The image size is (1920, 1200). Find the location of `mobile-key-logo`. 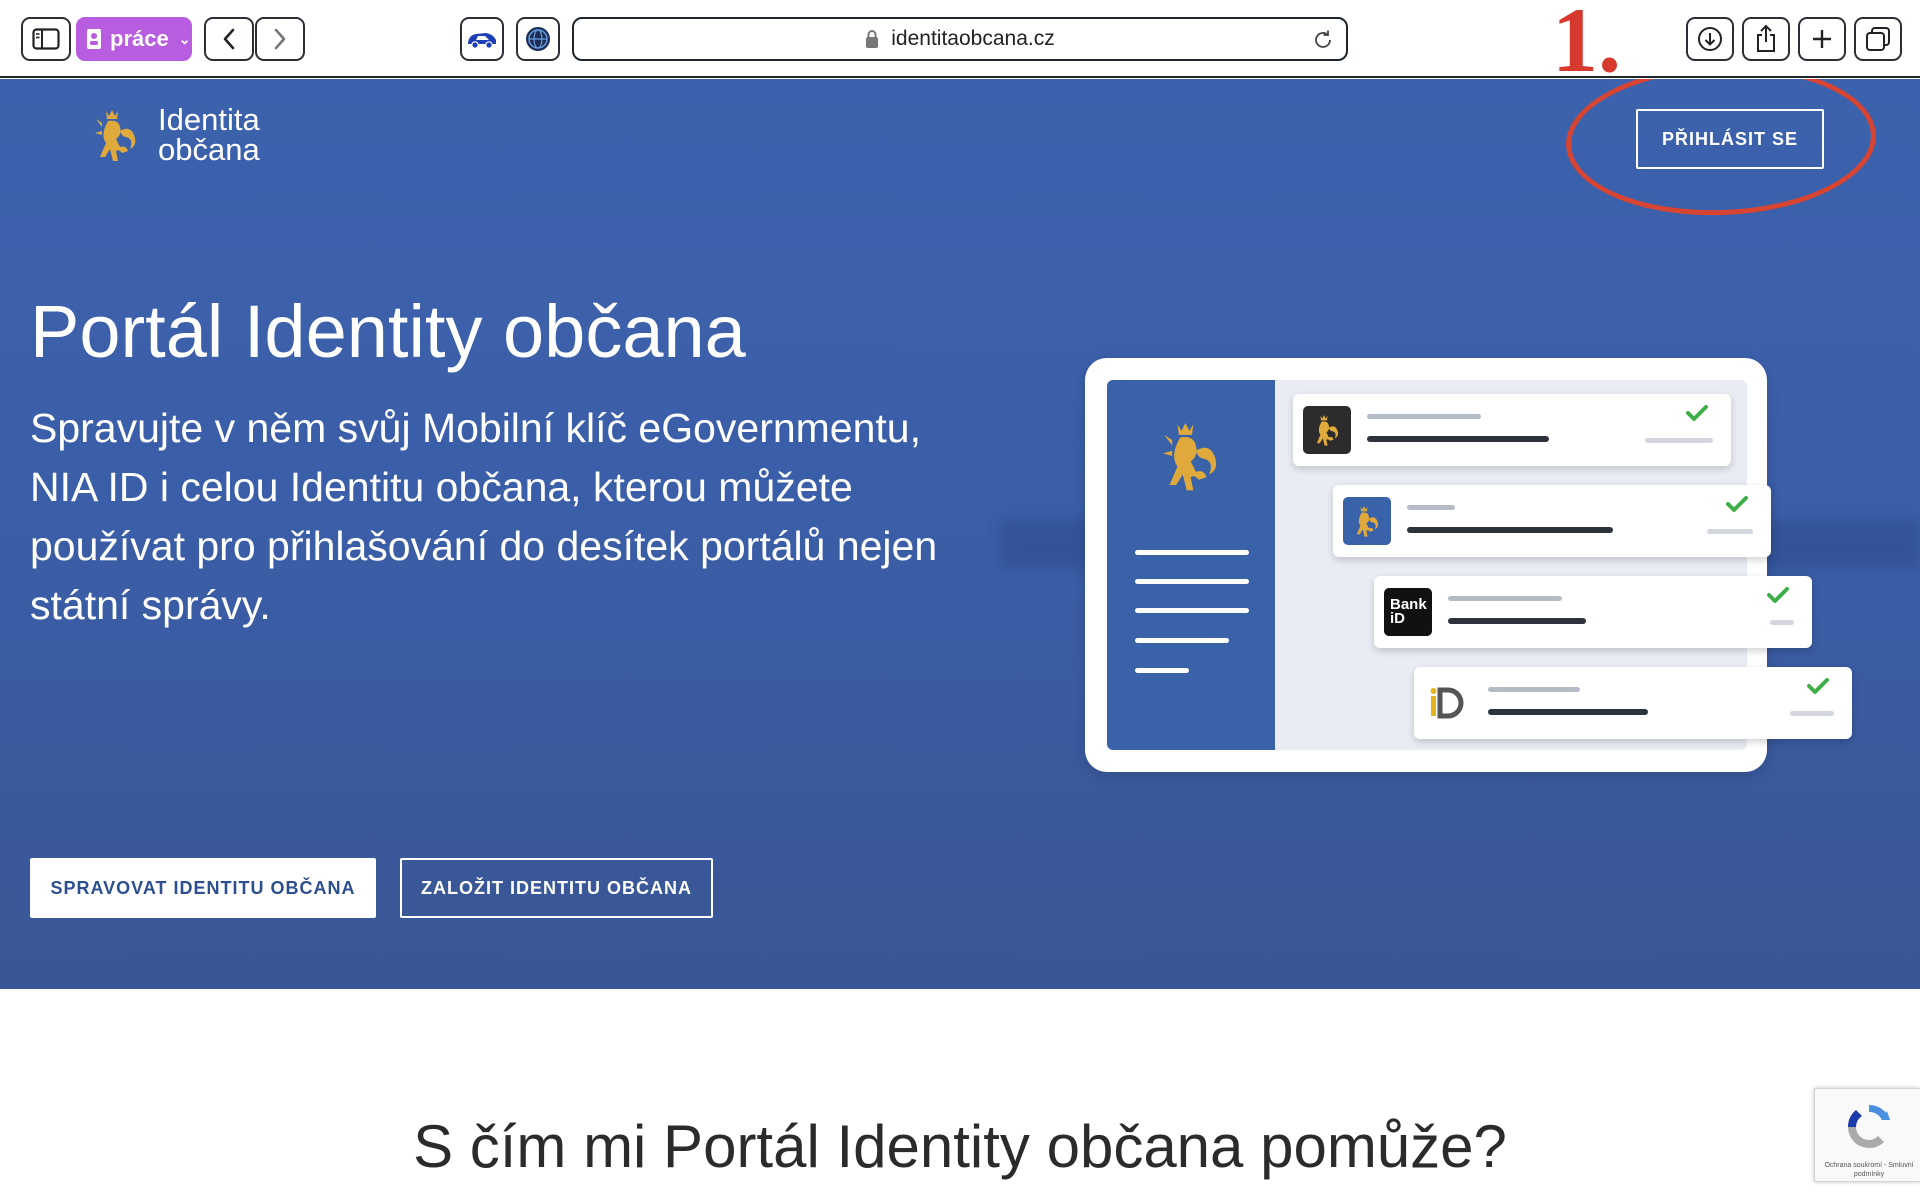

mobile-key-logo is located at coordinates (1448, 703).